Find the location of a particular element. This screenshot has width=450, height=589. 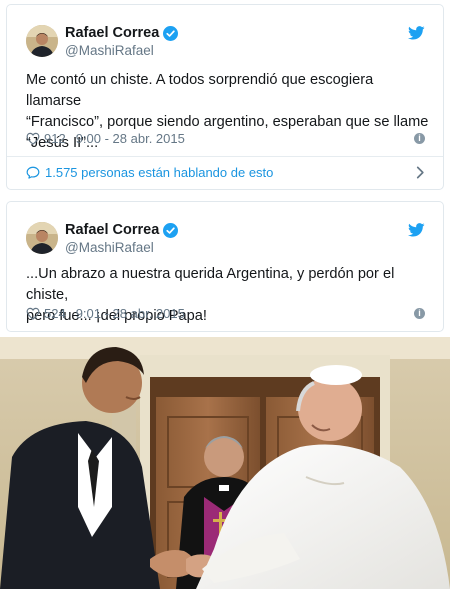

like-count: 524 is located at coordinates (55, 313).